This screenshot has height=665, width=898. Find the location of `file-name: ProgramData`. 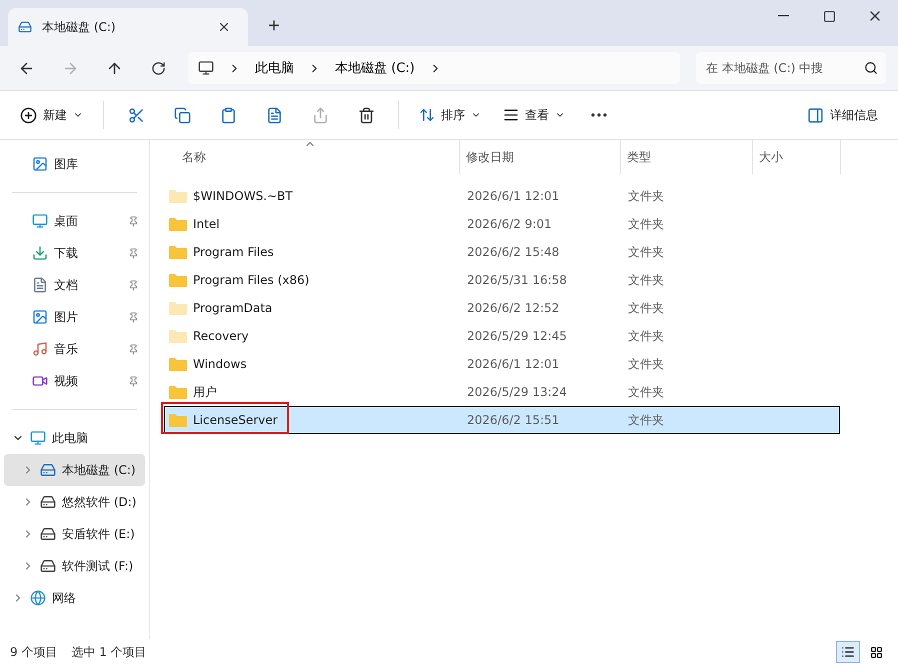

file-name: ProgramData is located at coordinates (232, 308).